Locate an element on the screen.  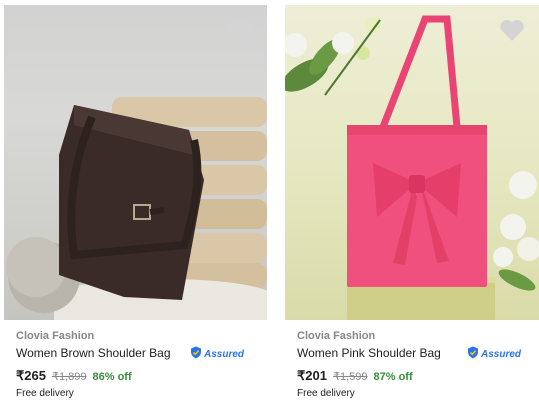
price-row: ₹265 ₹1,899 86% off is located at coordinates (74, 376).